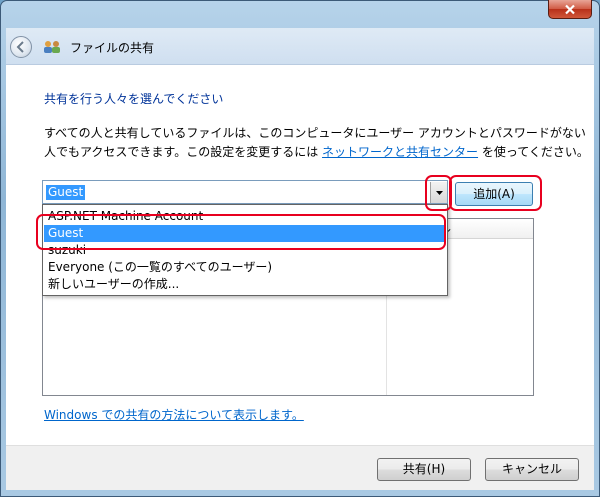 This screenshot has width=600, height=497. I want to click on description-text: 人でもアクセスできます。この設定を変更するには, so click(181, 152).